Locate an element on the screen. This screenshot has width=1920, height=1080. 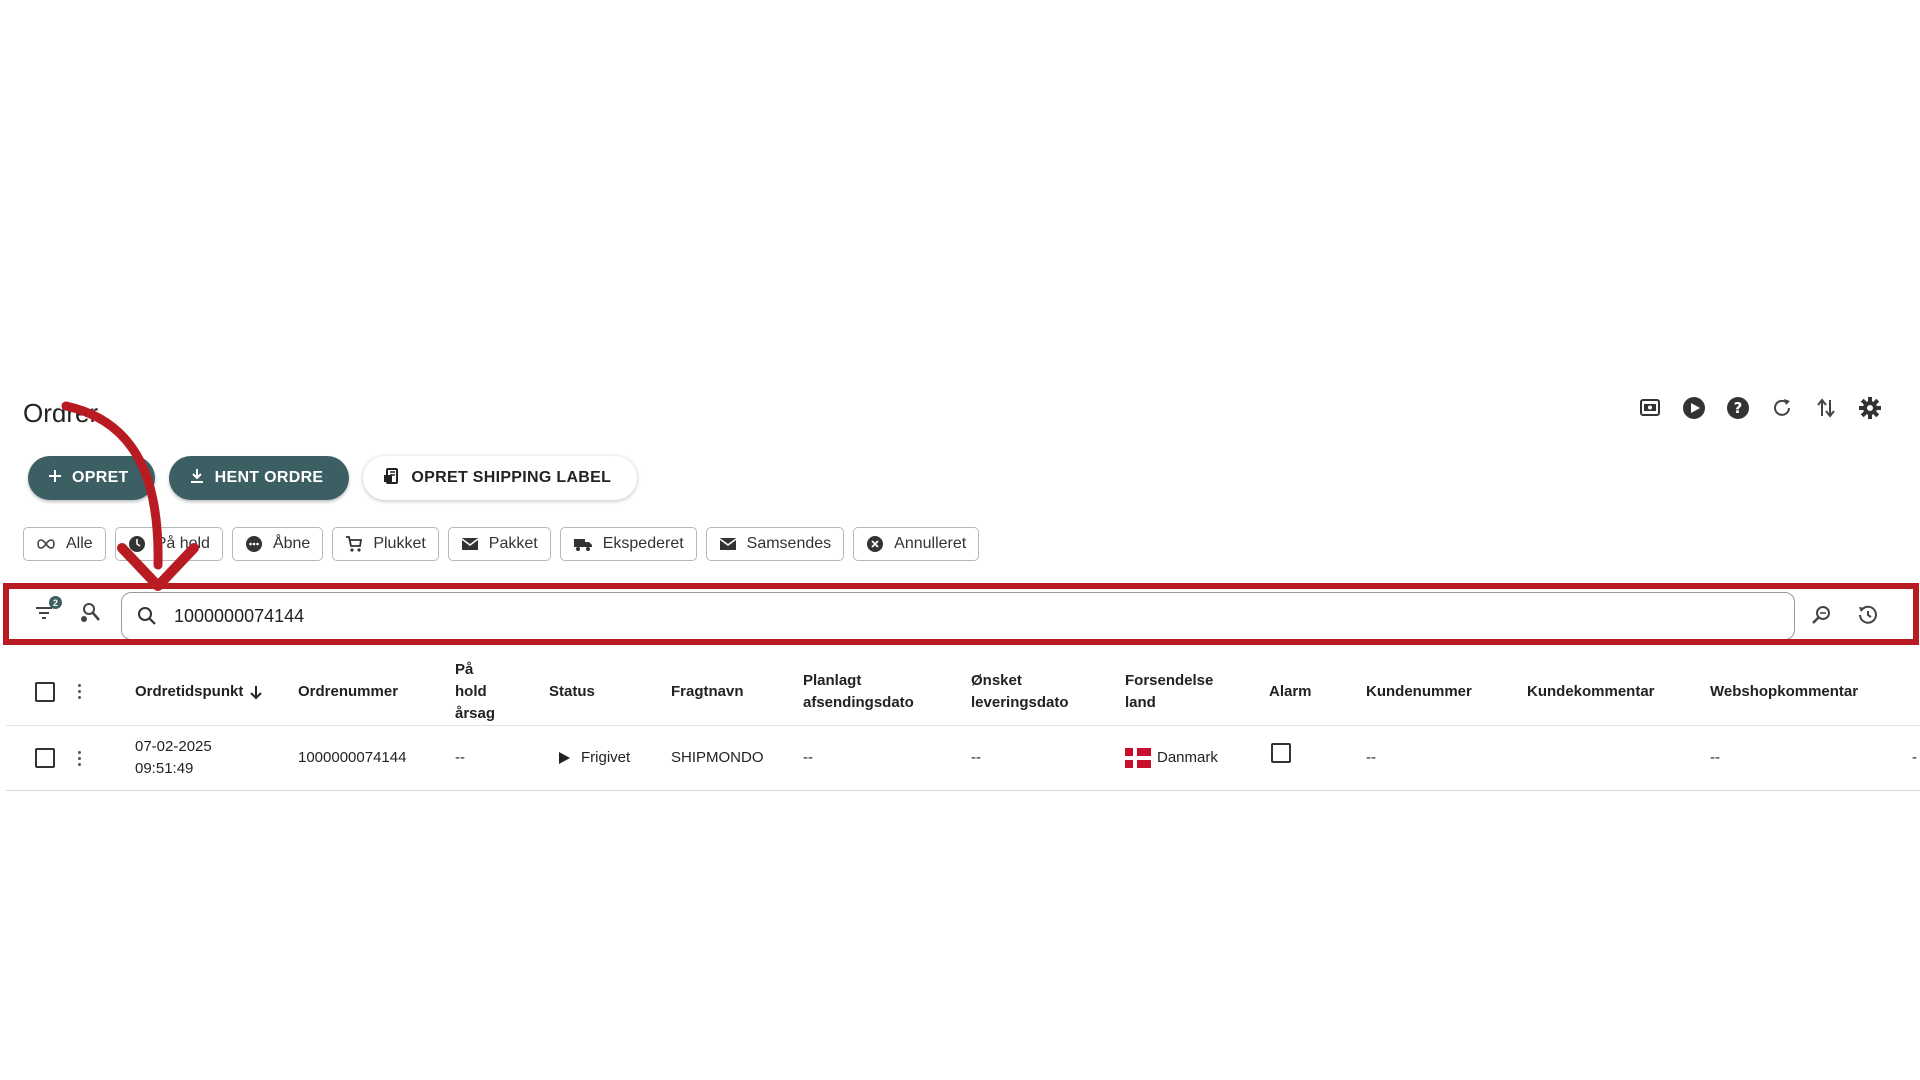
header-order-time: Ordretidspunkt is located at coordinates (199, 691).